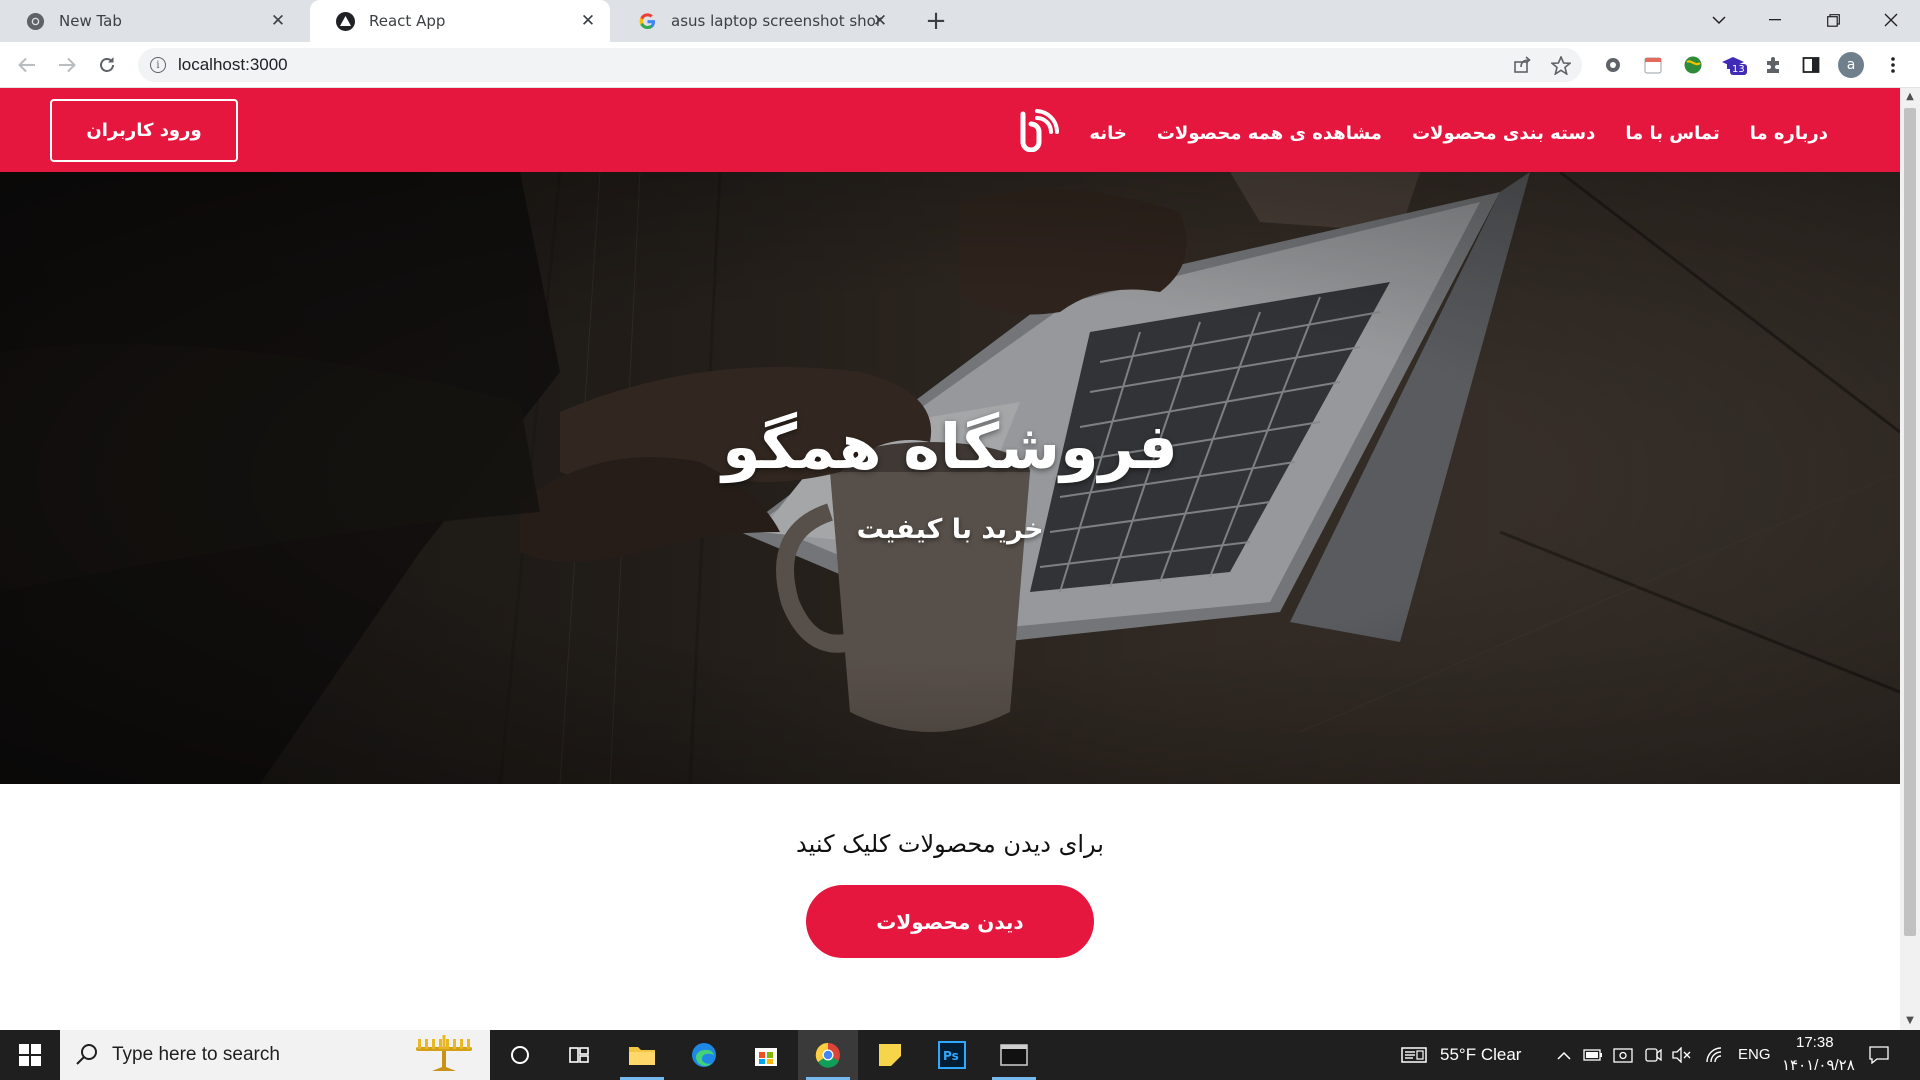 The image size is (1920, 1080). What do you see at coordinates (407, 21) in the screenshot?
I see `tab-title: React App` at bounding box center [407, 21].